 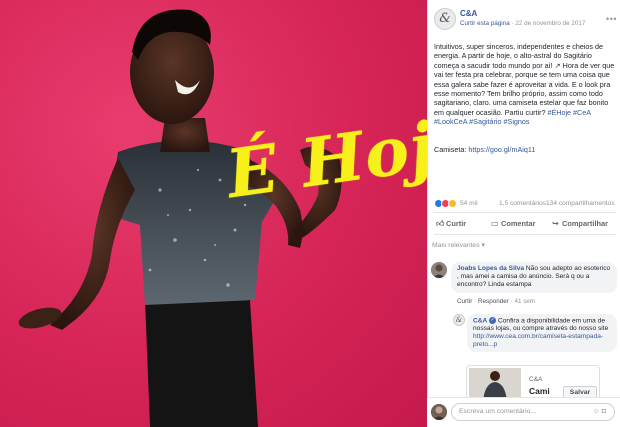 I want to click on comment-time: 41 sem, so click(x=524, y=301).